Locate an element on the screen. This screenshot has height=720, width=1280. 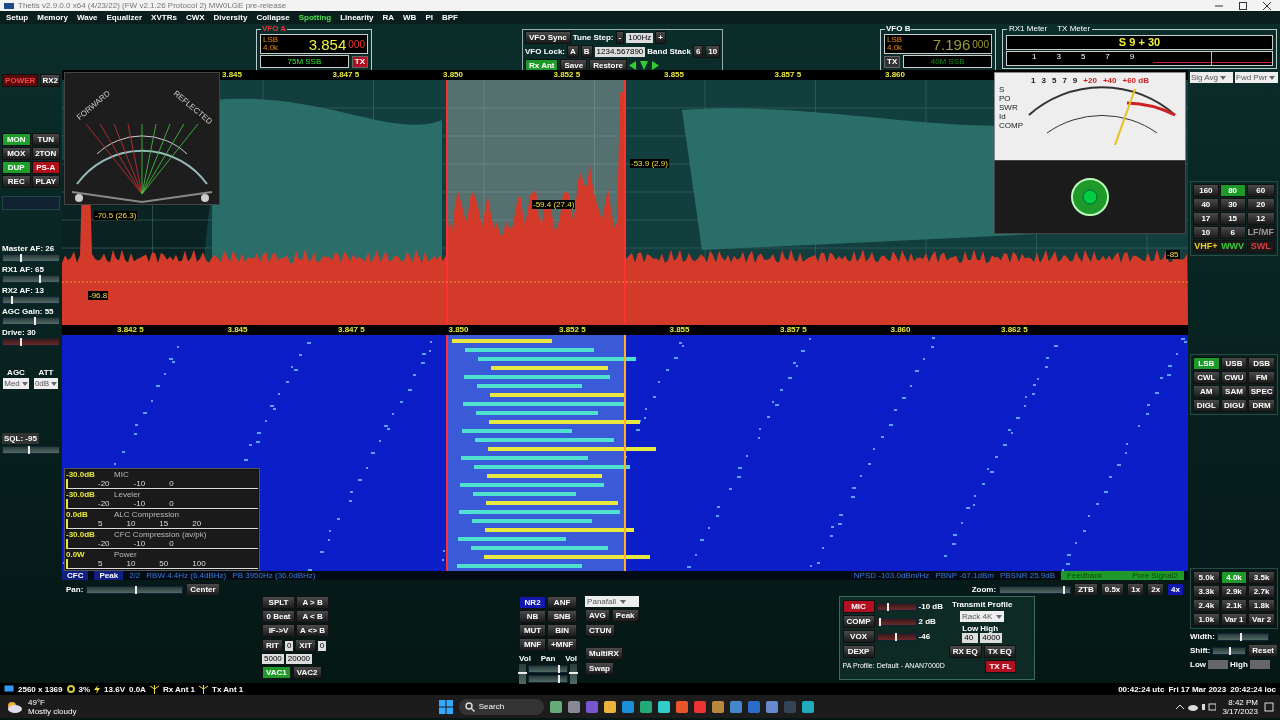
mode-button: CWU is located at coordinates (1234, 377).